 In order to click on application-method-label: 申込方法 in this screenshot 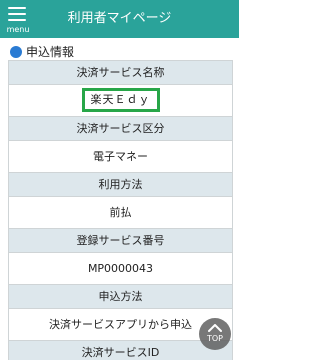, I will do `click(120, 296)`.